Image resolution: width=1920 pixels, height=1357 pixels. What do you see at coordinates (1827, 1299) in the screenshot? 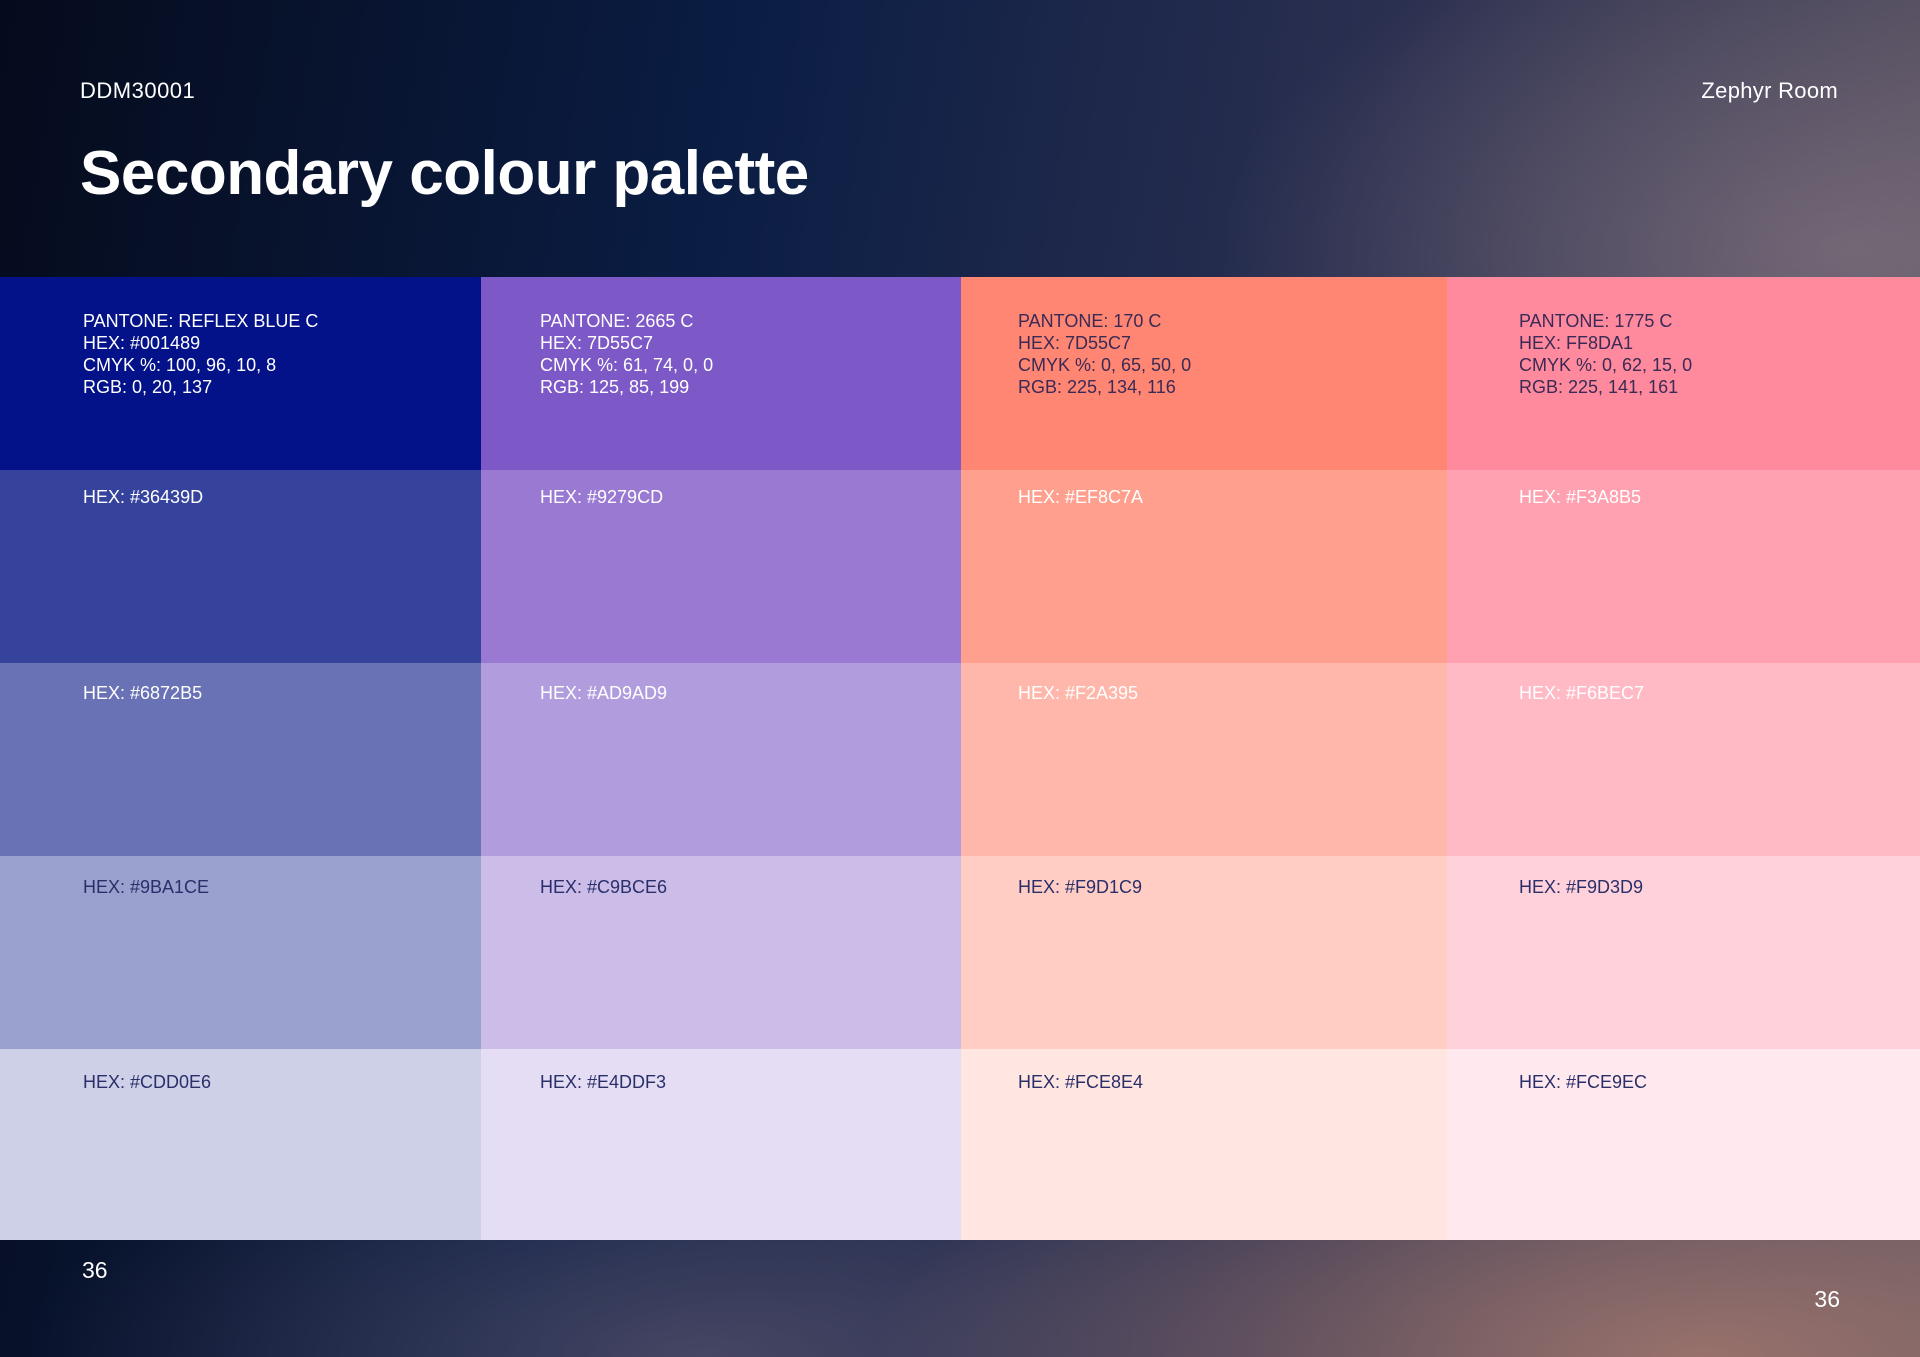
I see `page-number-right: 36` at bounding box center [1827, 1299].